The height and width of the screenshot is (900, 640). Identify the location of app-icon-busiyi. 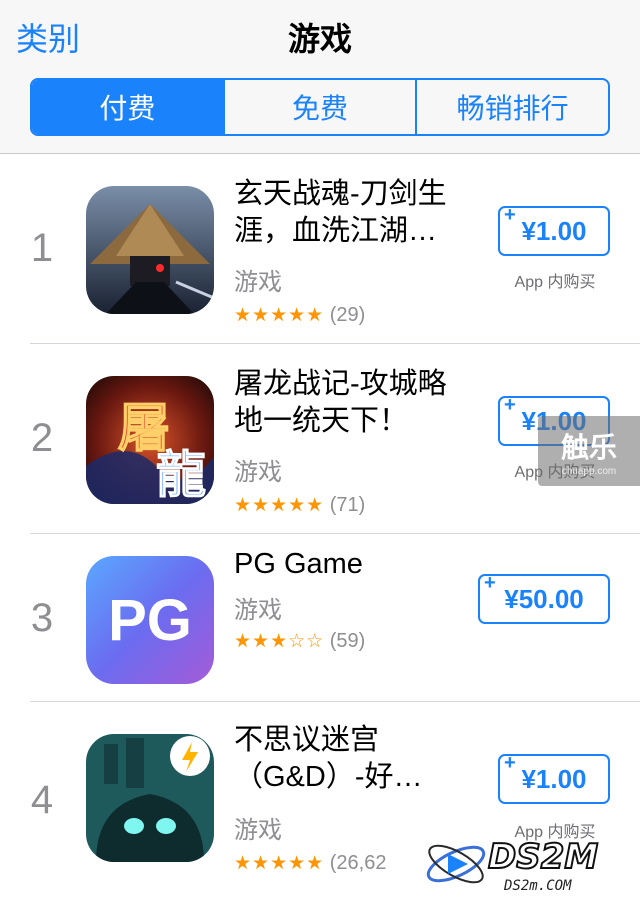
(150, 798).